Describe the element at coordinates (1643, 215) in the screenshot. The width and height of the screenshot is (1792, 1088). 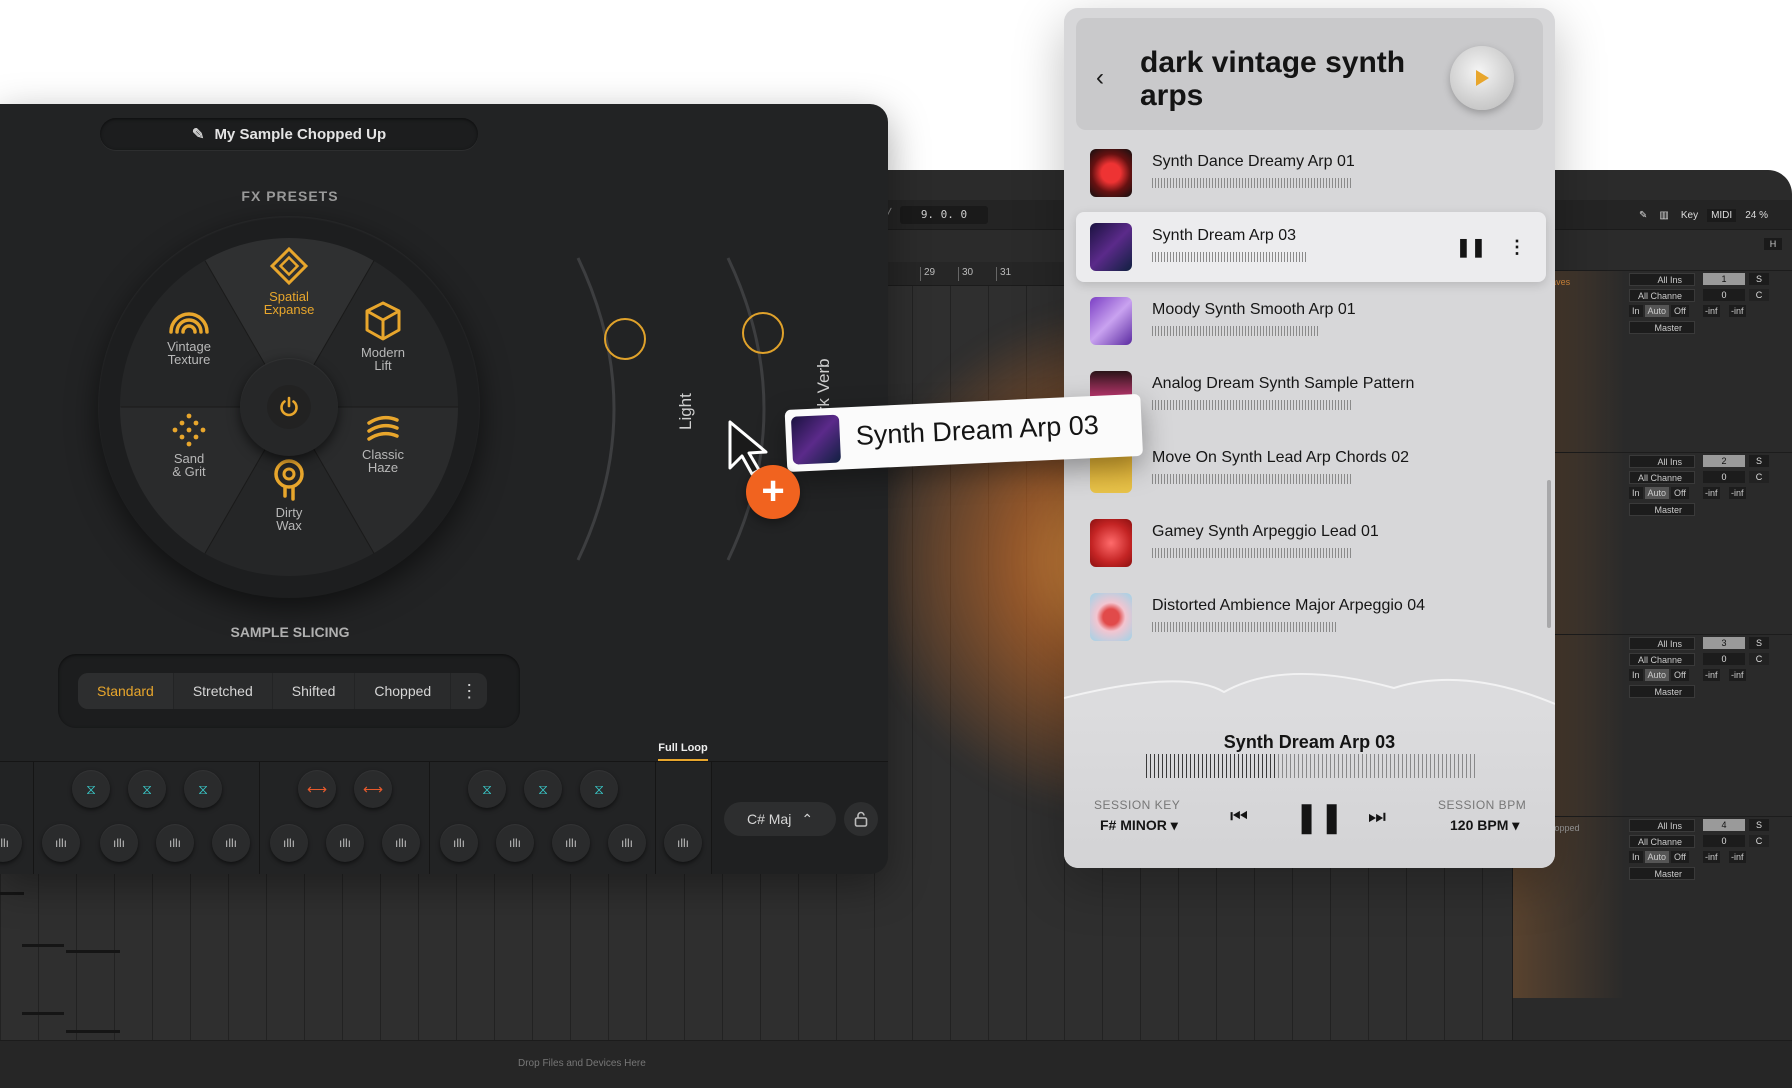
I see `pencil-icon: ✎` at that location.